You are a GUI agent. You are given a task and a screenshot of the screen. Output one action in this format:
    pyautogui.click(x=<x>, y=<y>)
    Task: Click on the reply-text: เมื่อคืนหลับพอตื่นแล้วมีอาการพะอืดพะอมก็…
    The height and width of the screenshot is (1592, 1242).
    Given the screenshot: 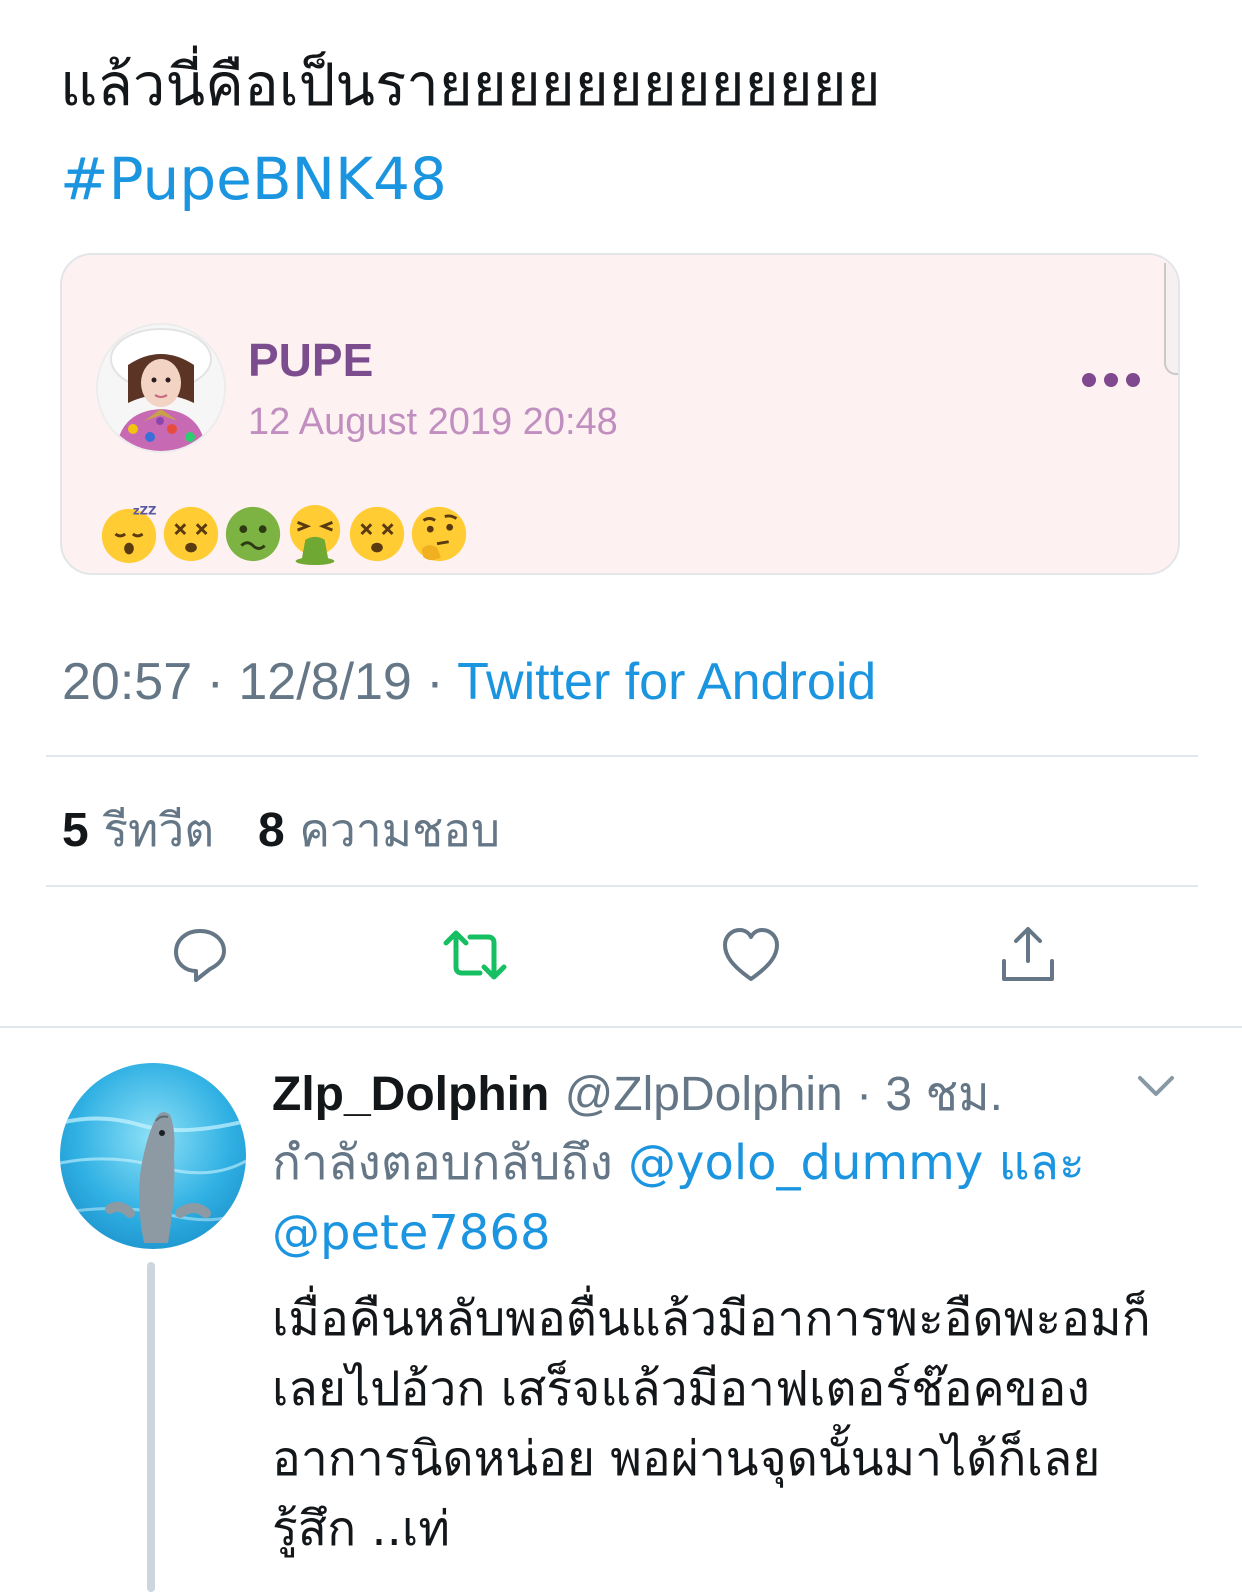 What is the action you would take?
    pyautogui.click(x=711, y=1424)
    